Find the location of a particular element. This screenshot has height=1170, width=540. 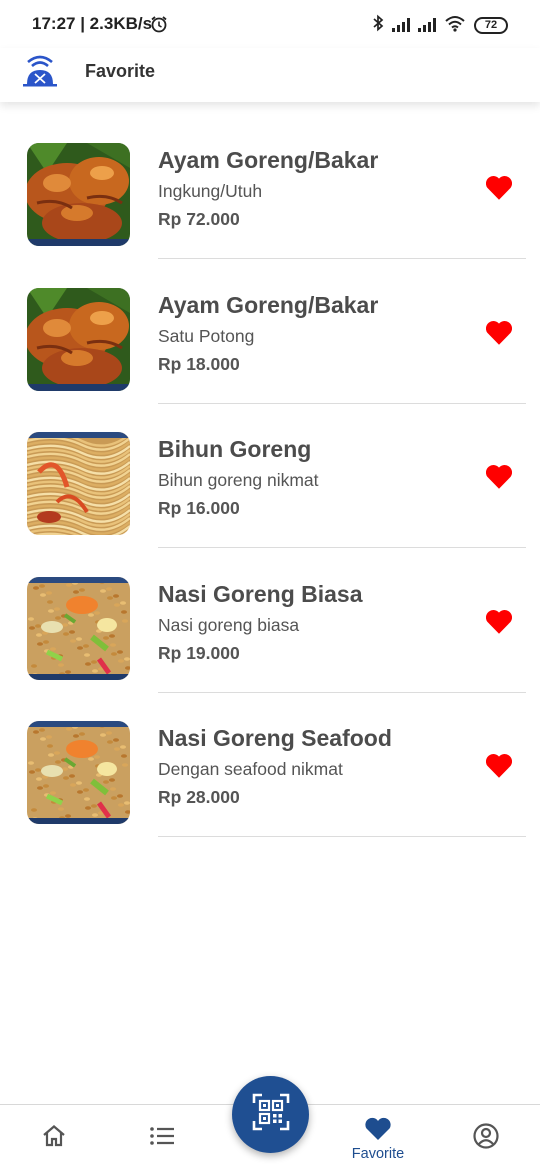

nav-home is located at coordinates (54, 1137).